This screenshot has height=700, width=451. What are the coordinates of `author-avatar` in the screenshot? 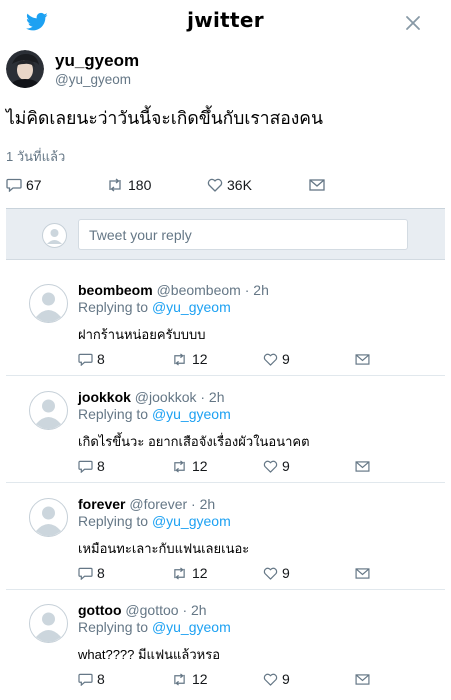 It's located at (25, 69).